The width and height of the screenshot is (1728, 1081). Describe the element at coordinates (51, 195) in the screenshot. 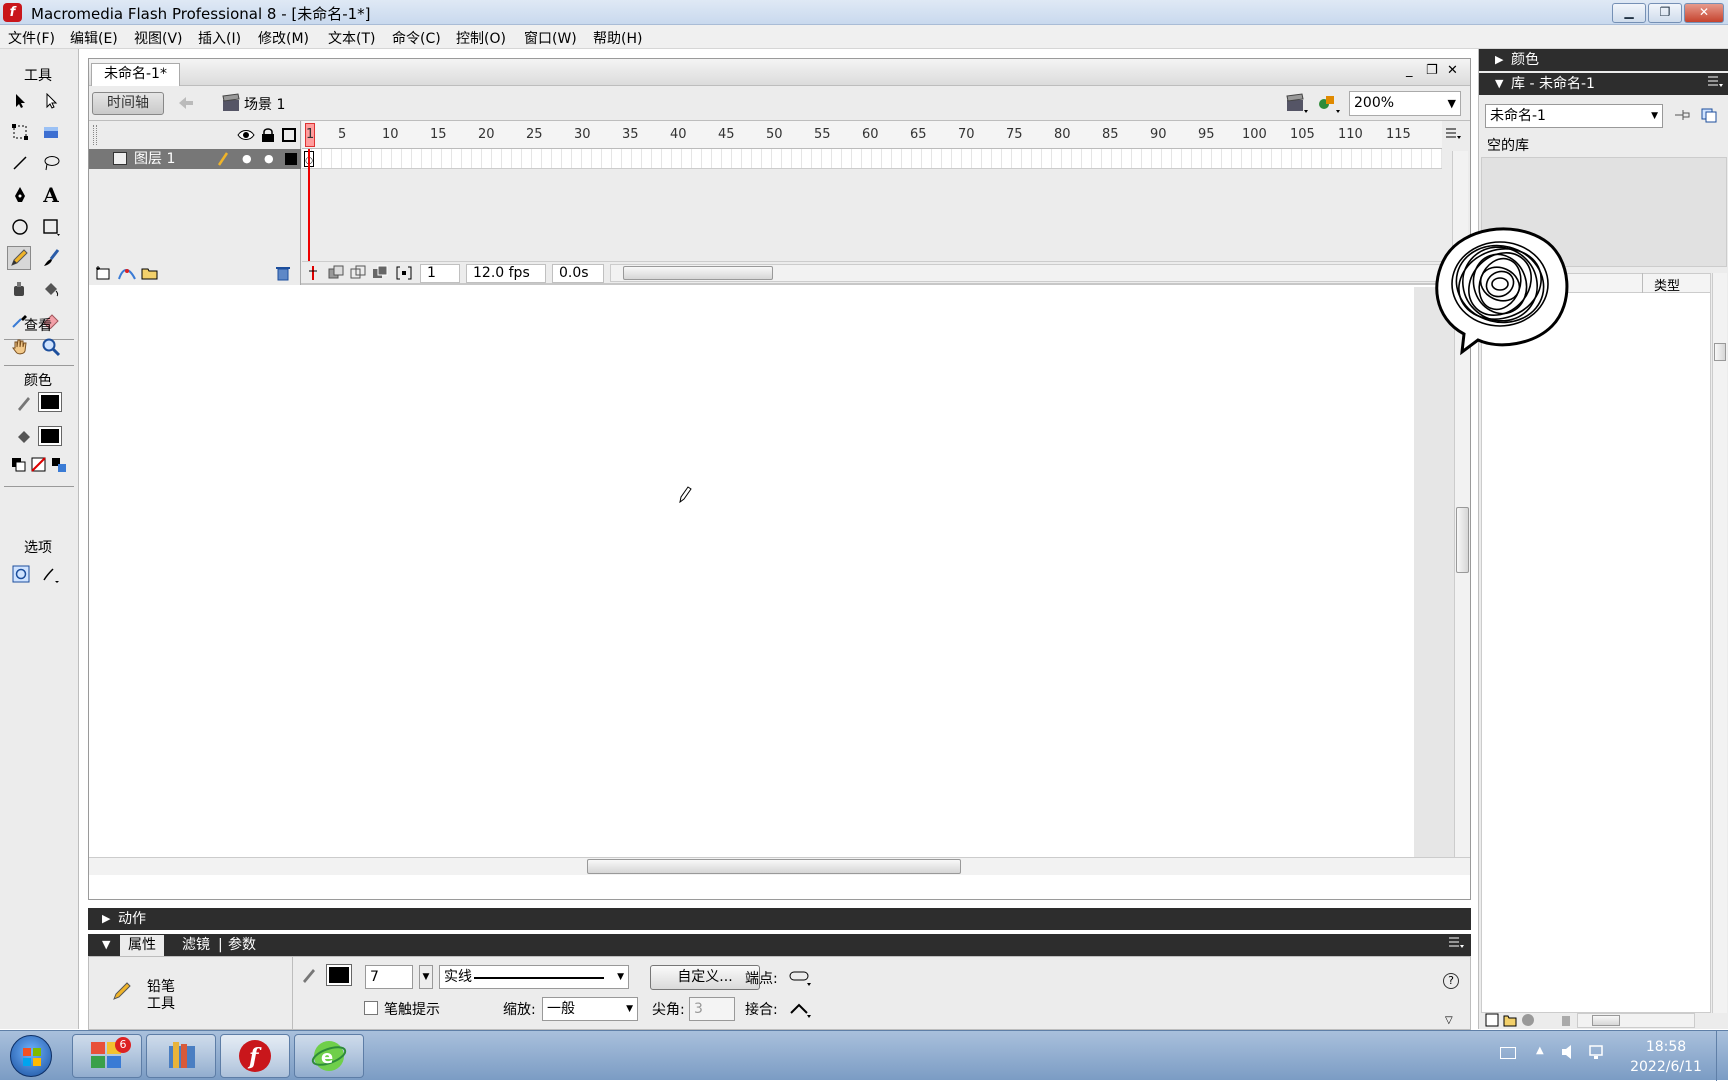

I see `text-tool-icon: A` at that location.